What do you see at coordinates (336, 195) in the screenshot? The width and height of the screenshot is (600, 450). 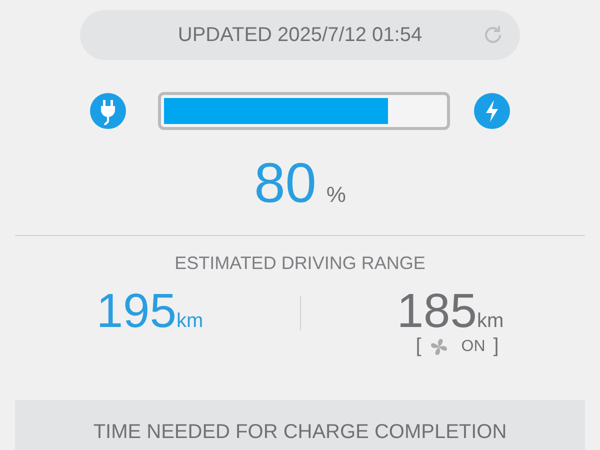 I see `percent-unit: %` at bounding box center [336, 195].